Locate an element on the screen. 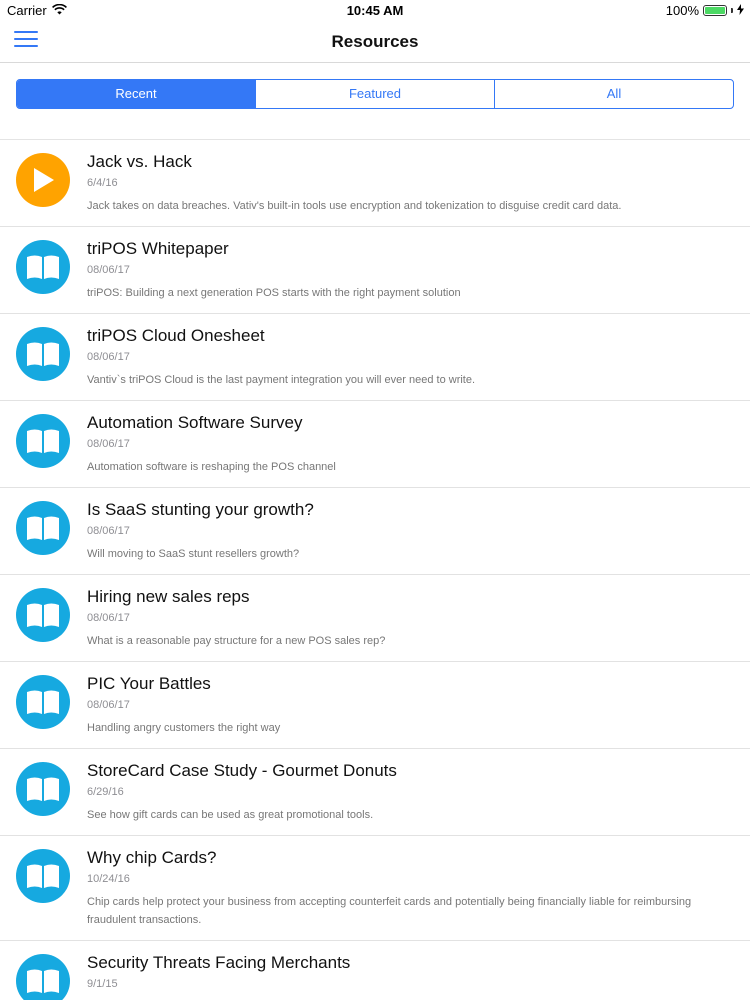 The image size is (750, 1000). battery-percent: 100% is located at coordinates (682, 10).